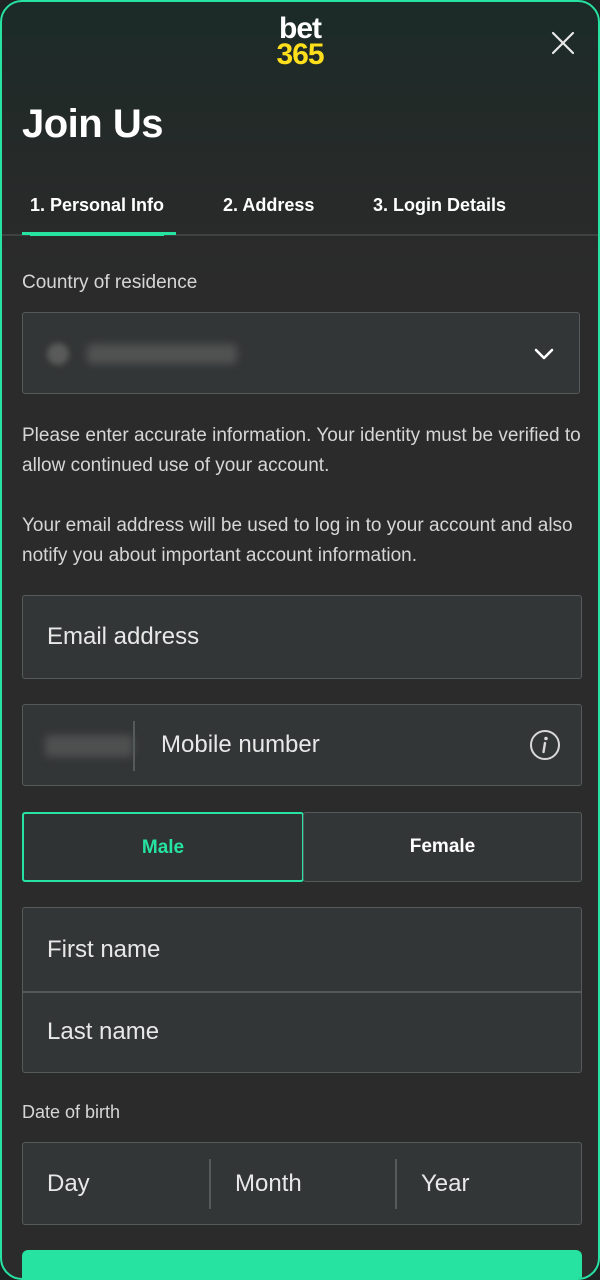 The width and height of the screenshot is (600, 1280). I want to click on gender-toggle: Male Female, so click(302, 847).